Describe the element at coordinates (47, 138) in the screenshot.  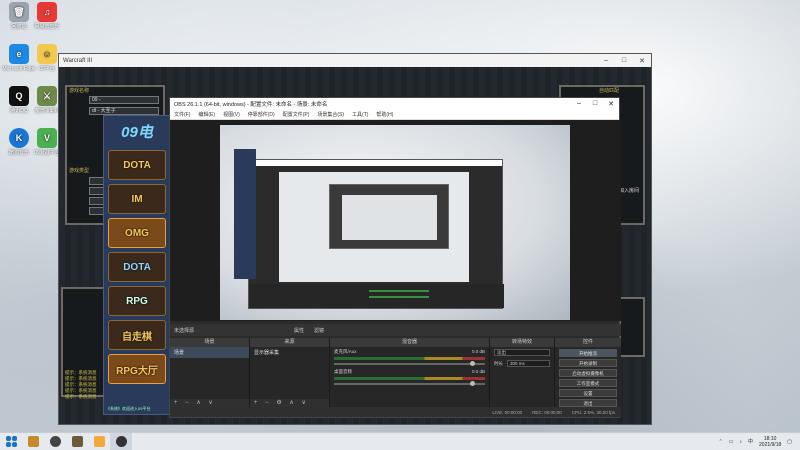
I see `09-battle-icon: V` at that location.